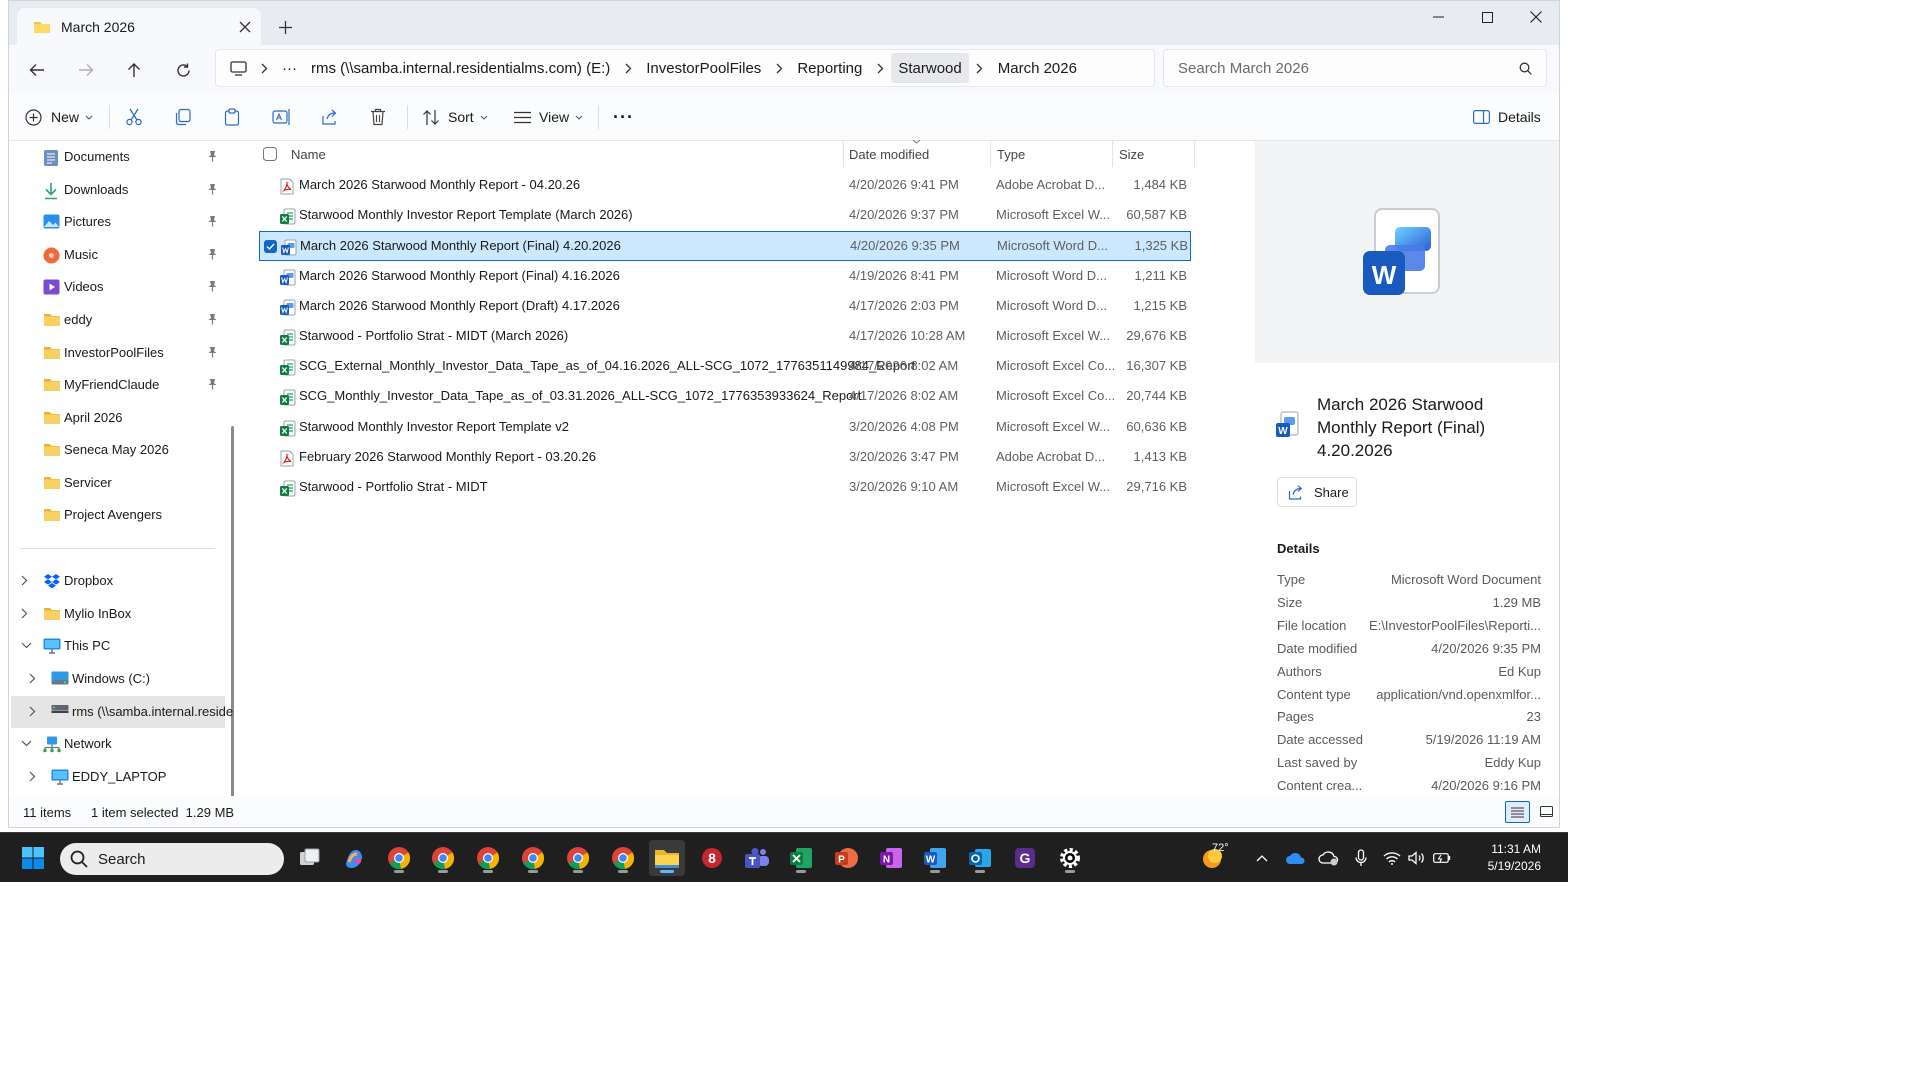 The width and height of the screenshot is (1920, 1080). What do you see at coordinates (232, 117) in the screenshot?
I see `paste-button` at bounding box center [232, 117].